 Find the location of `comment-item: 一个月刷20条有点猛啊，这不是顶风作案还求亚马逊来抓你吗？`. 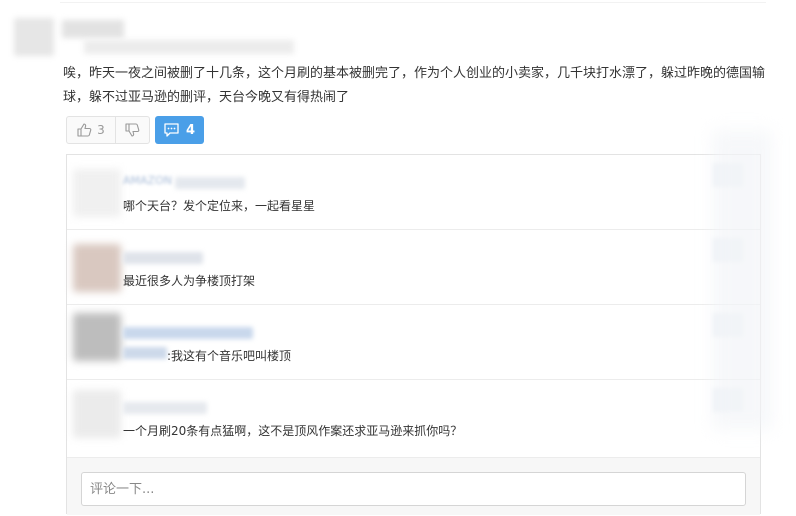

comment-item: 一个月刷20条有点猛啊，这不是顶风作案还求亚马逊来抓你吗？ is located at coordinates (413, 417).